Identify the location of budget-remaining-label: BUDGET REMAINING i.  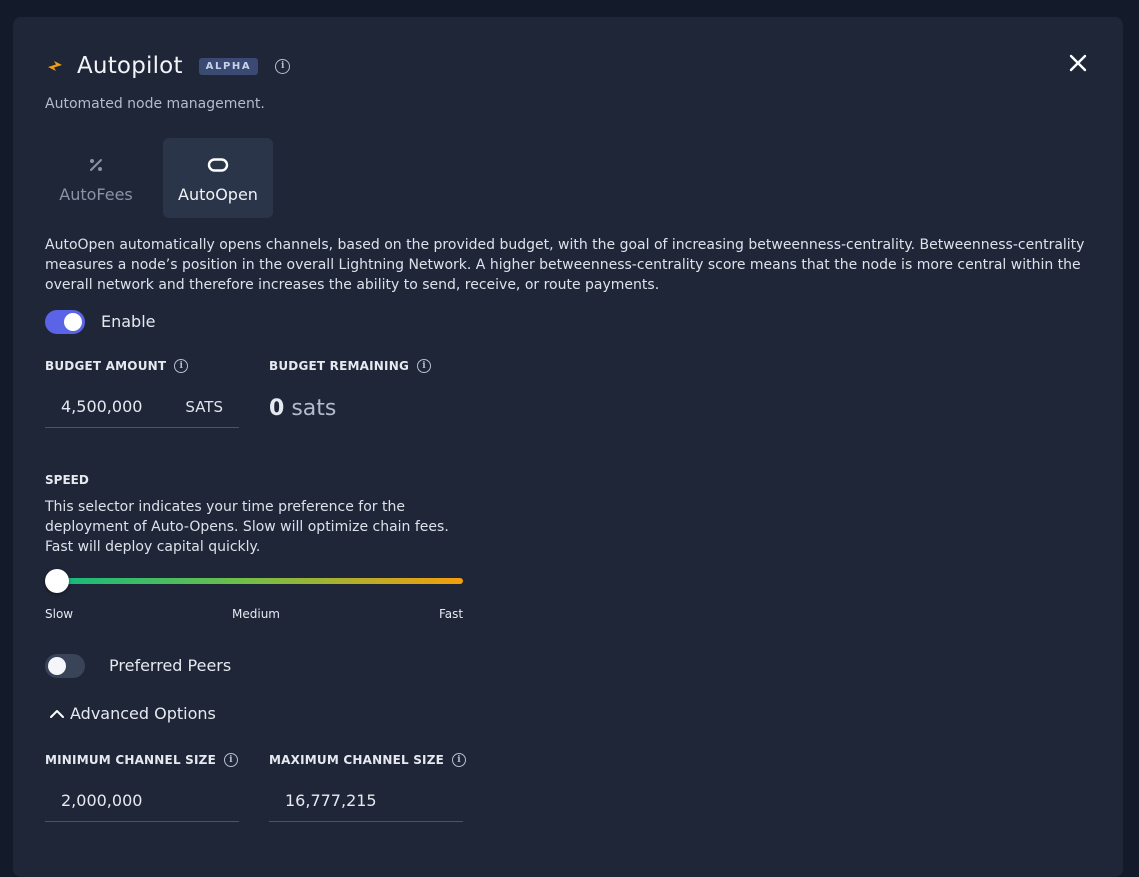
(350, 366).